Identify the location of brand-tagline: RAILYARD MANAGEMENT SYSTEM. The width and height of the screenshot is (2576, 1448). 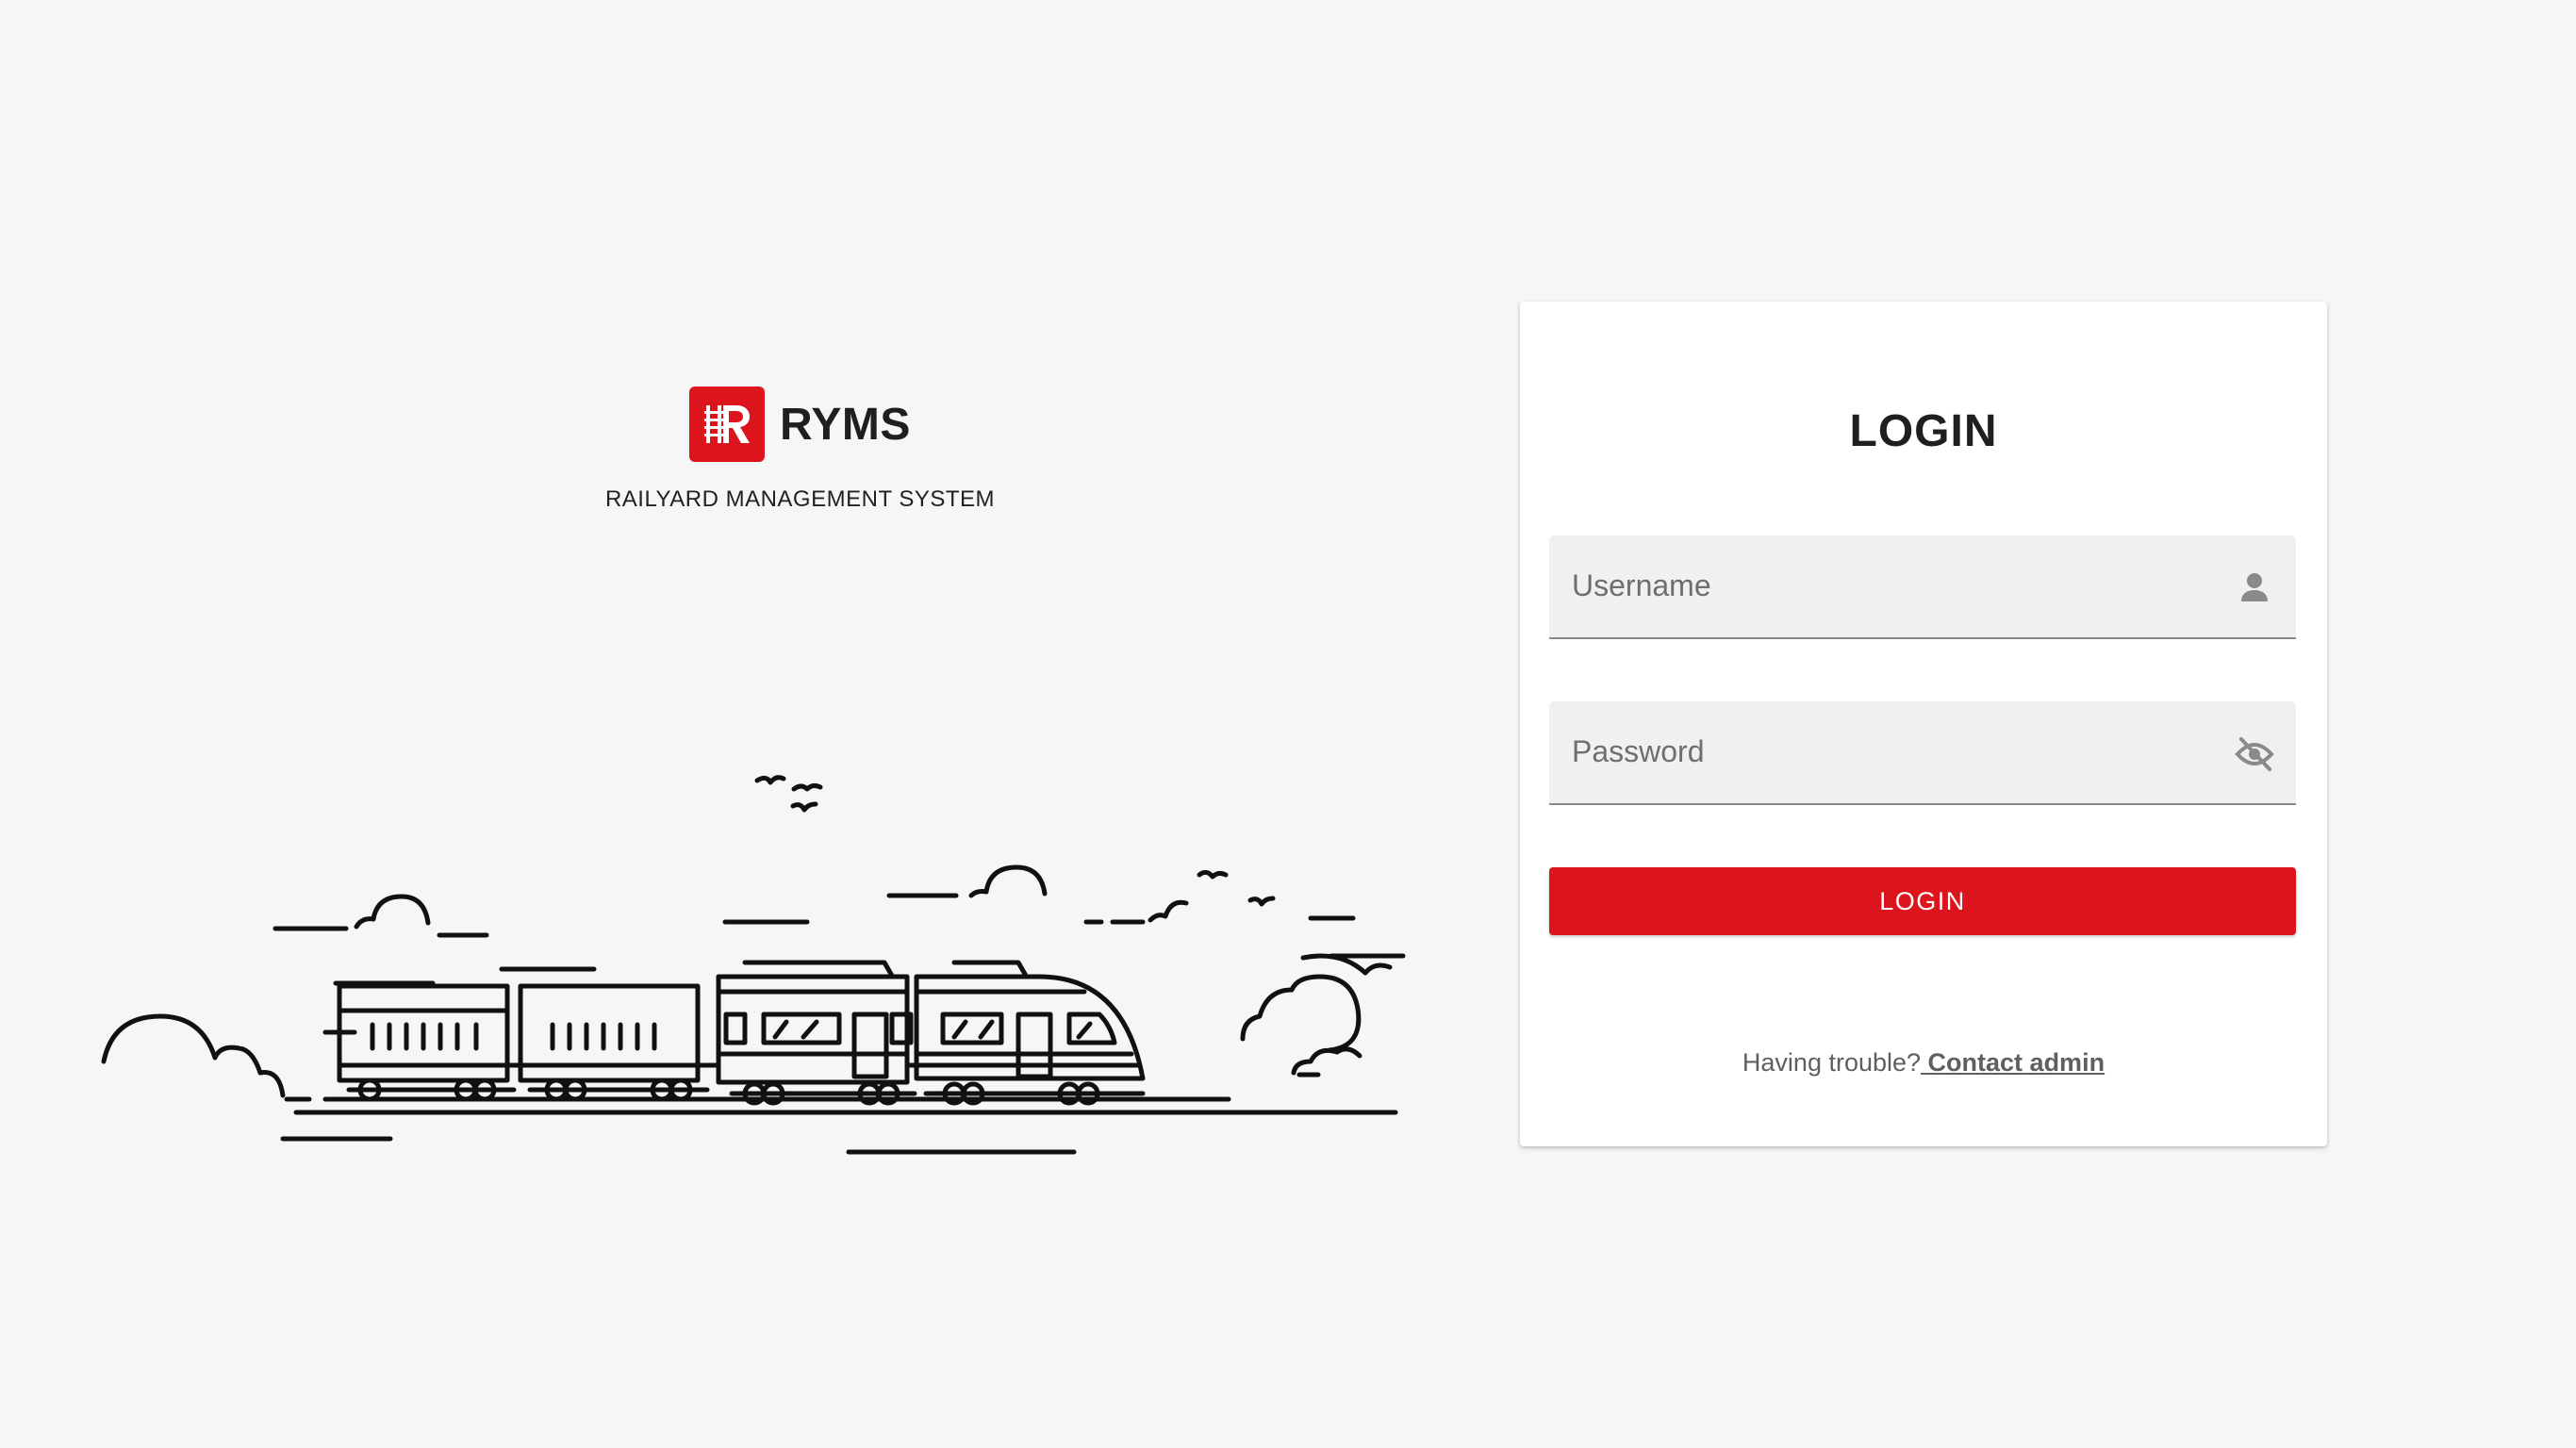
(800, 499).